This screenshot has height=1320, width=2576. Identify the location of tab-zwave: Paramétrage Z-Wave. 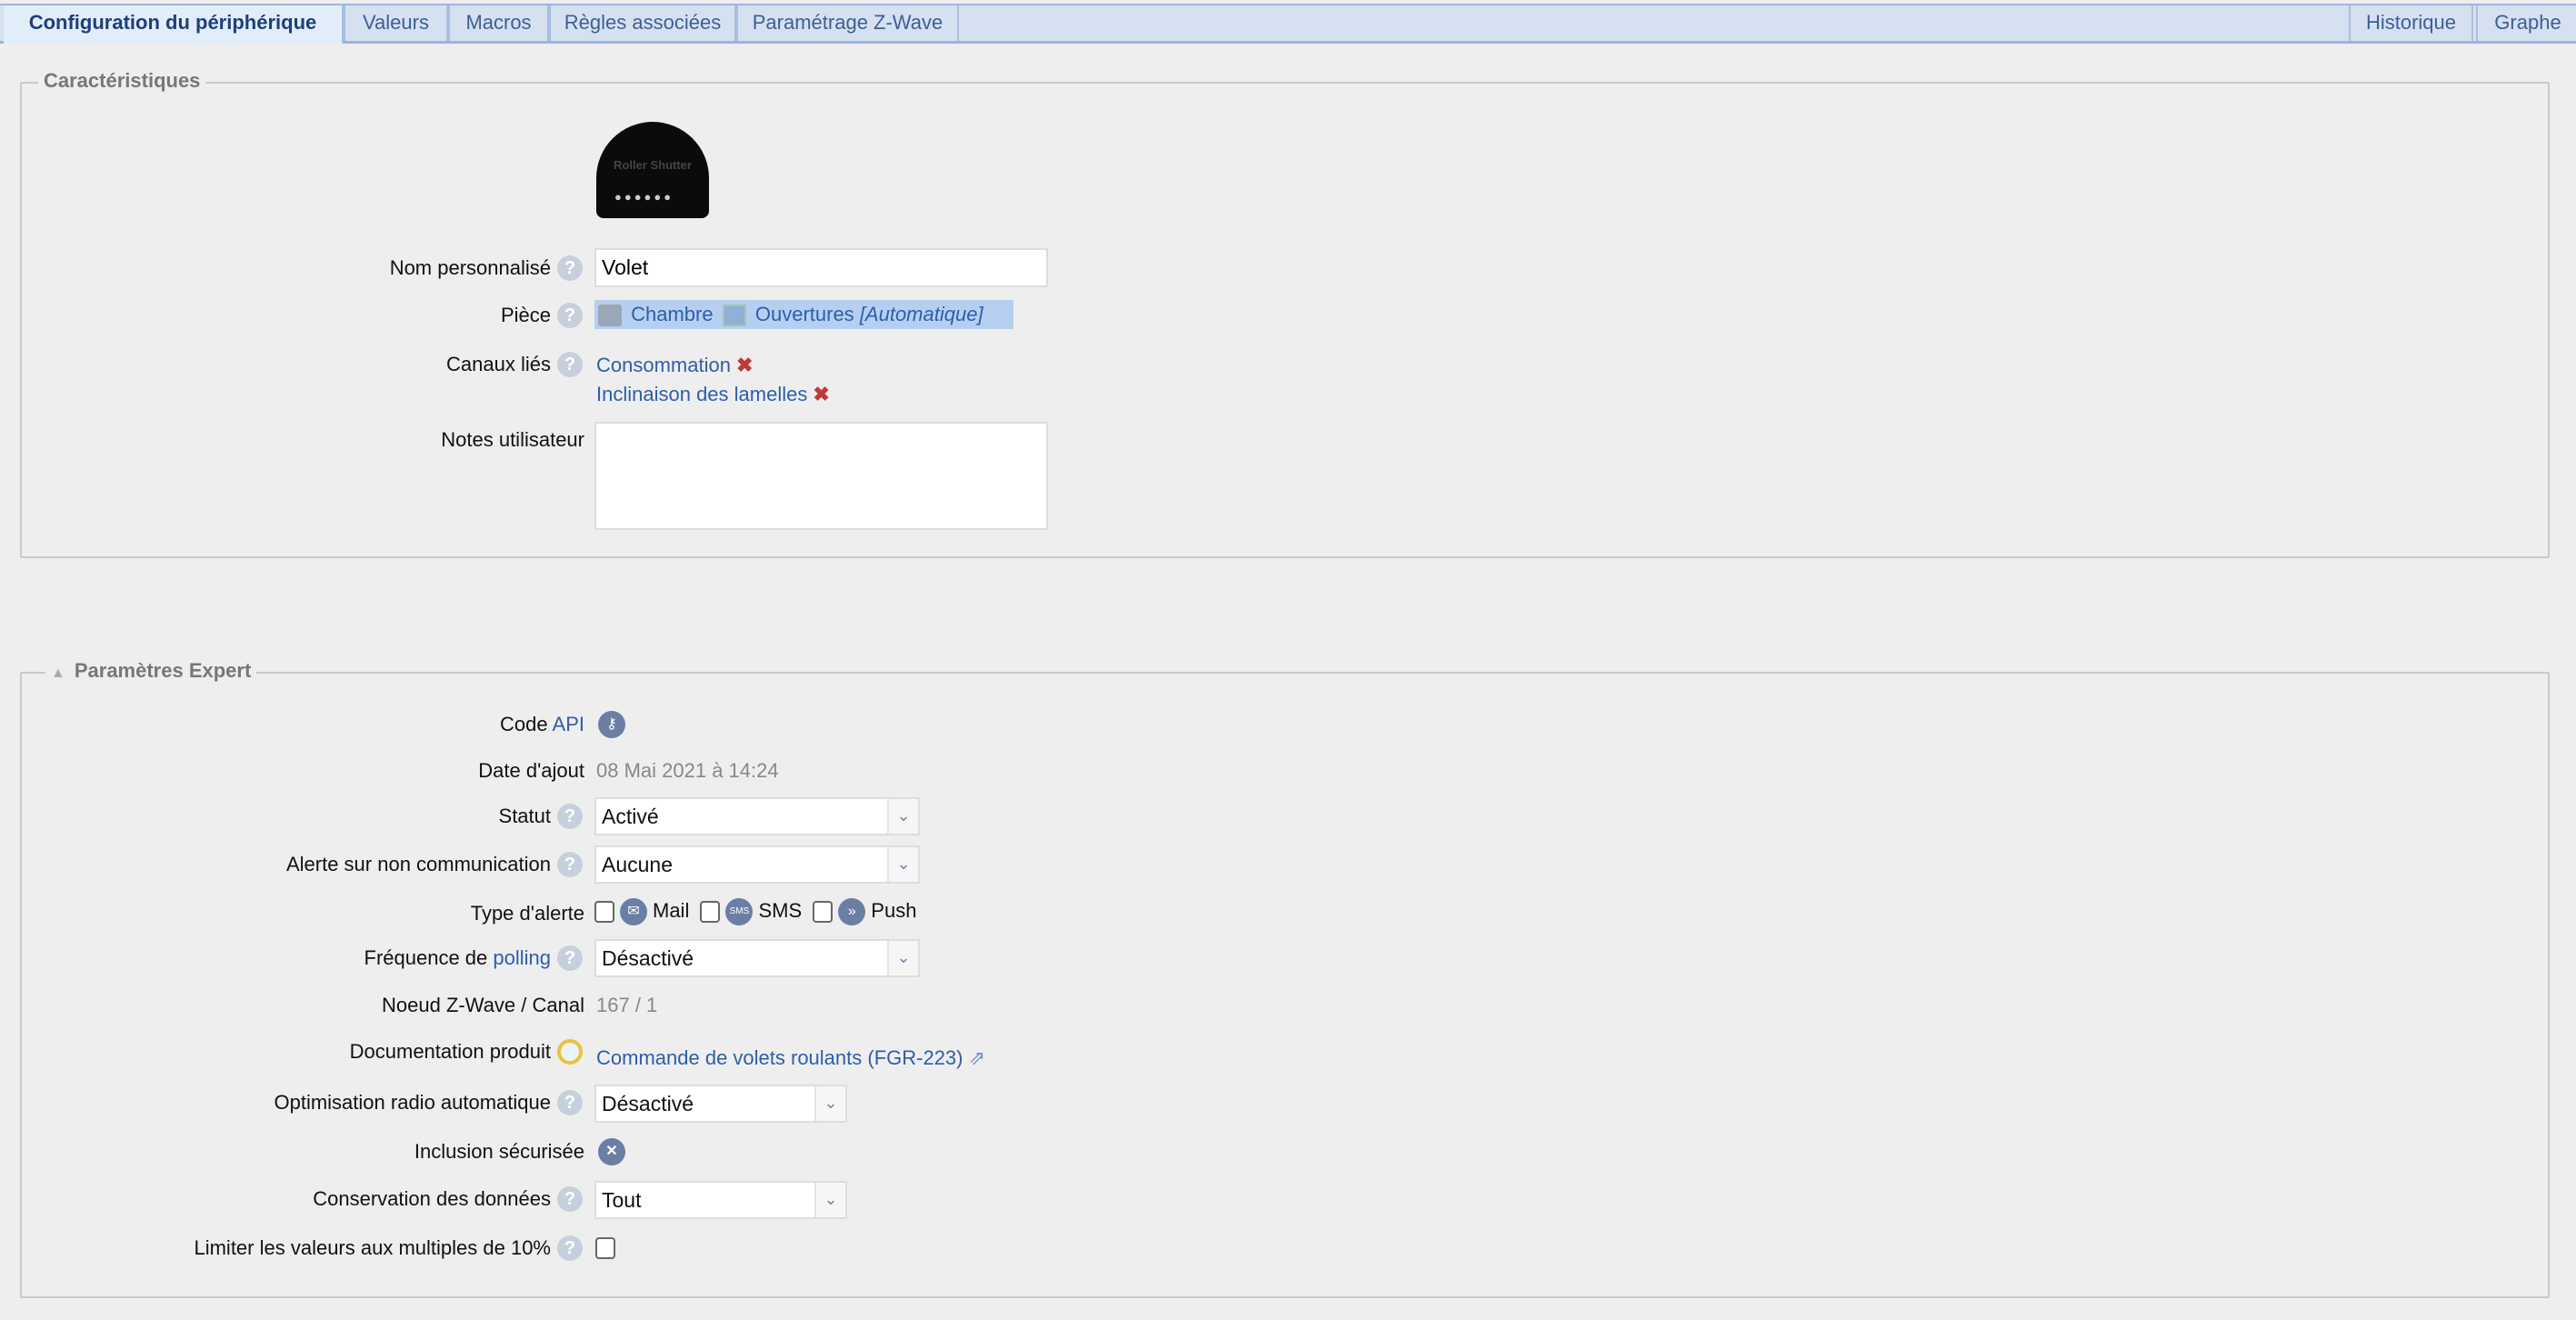
(847, 23).